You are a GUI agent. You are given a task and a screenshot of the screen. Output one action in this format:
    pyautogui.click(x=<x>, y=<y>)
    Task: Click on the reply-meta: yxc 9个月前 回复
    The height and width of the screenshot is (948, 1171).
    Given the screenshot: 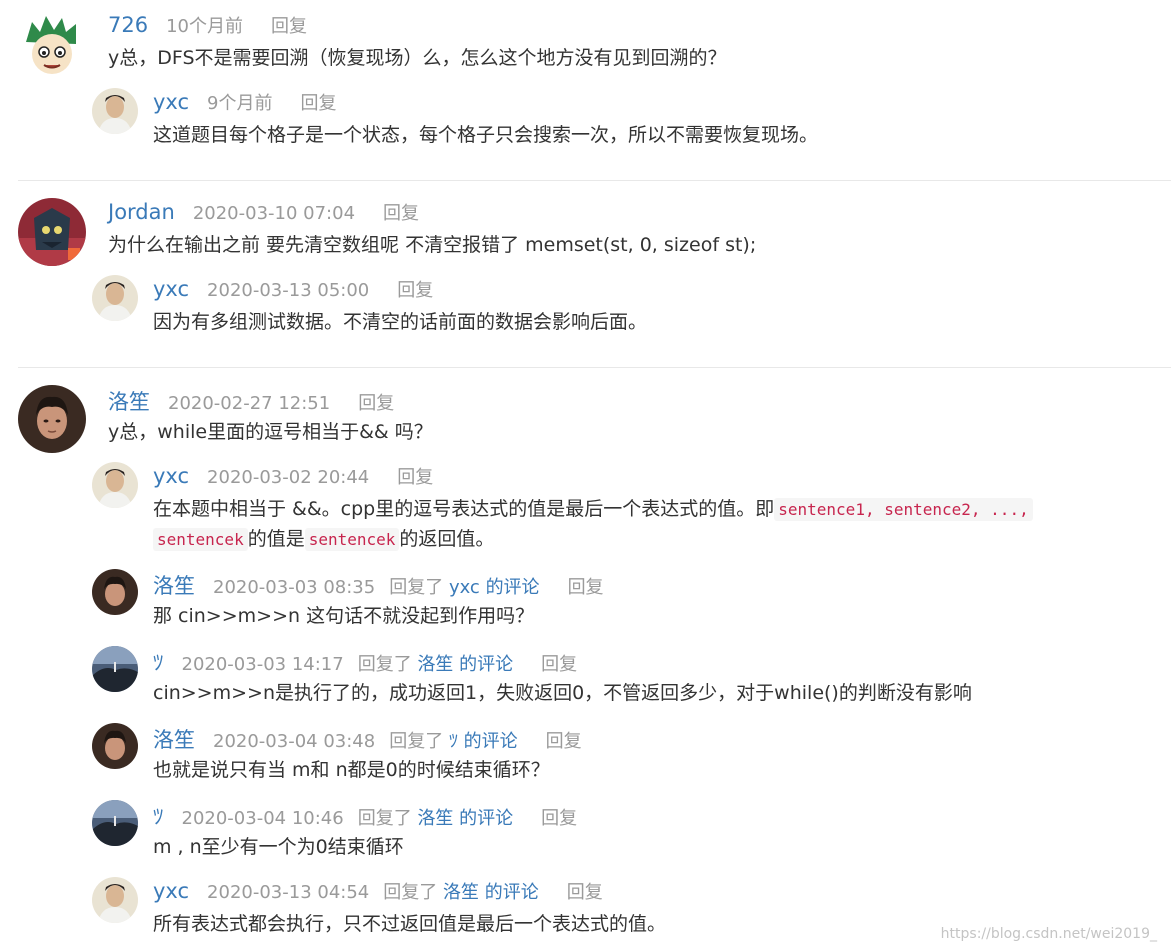 What is the action you would take?
    pyautogui.click(x=245, y=104)
    